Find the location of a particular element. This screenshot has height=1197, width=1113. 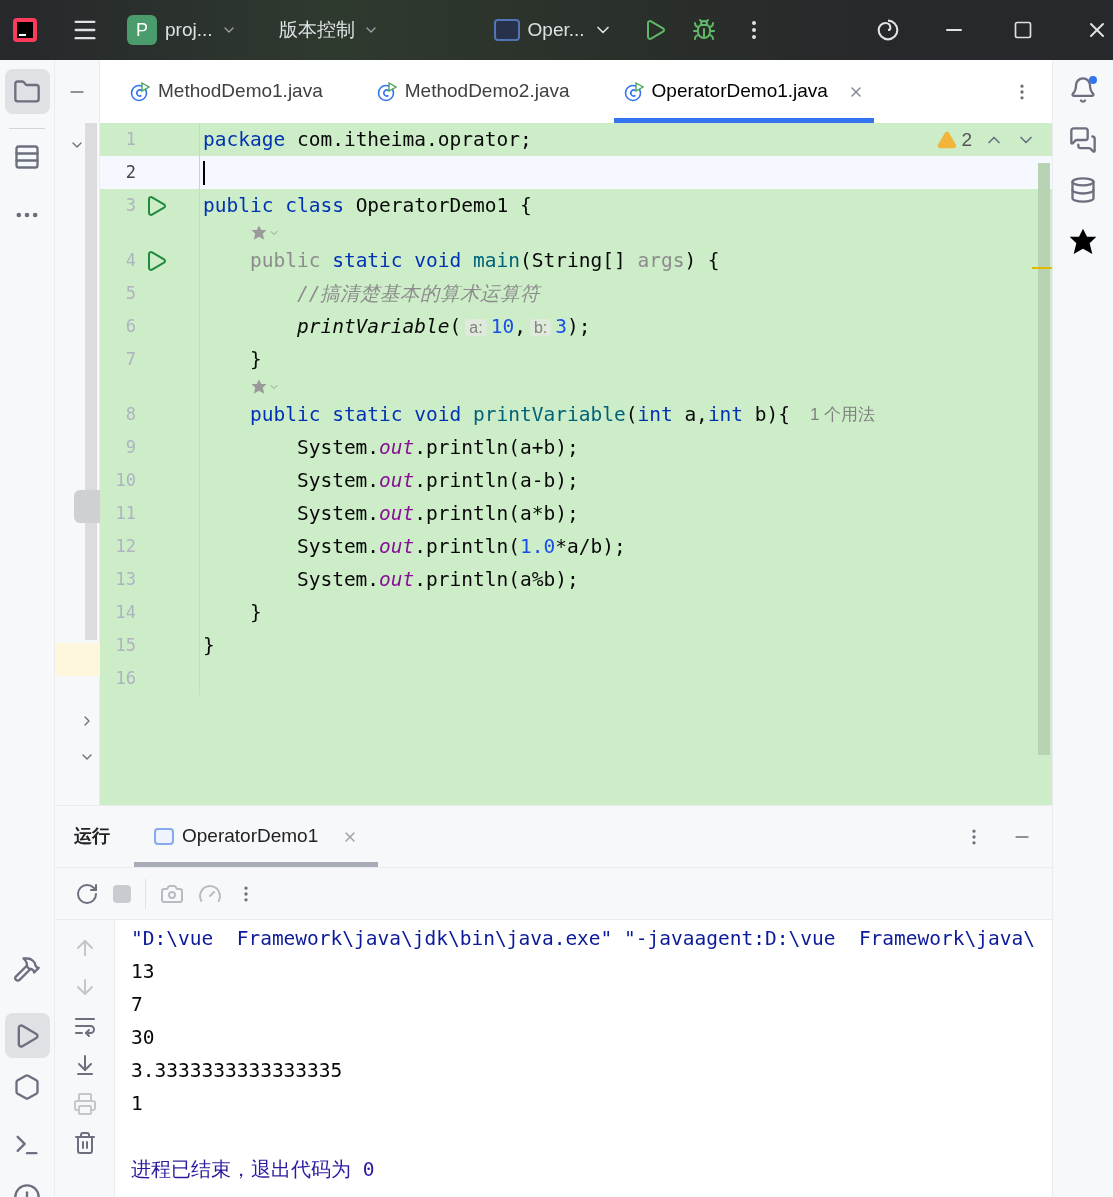

line-number: 3 is located at coordinates (130, 205).